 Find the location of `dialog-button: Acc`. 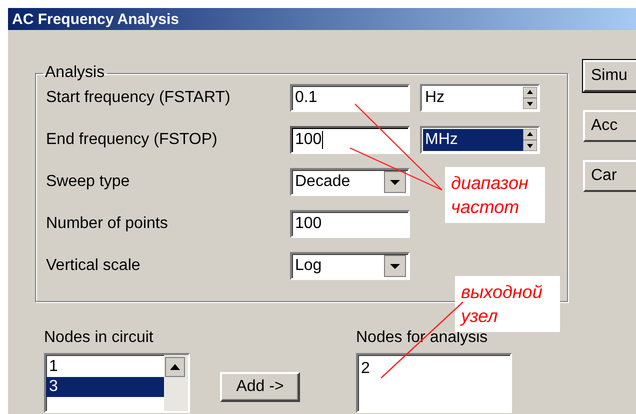

dialog-button: Acc is located at coordinates (609, 126).